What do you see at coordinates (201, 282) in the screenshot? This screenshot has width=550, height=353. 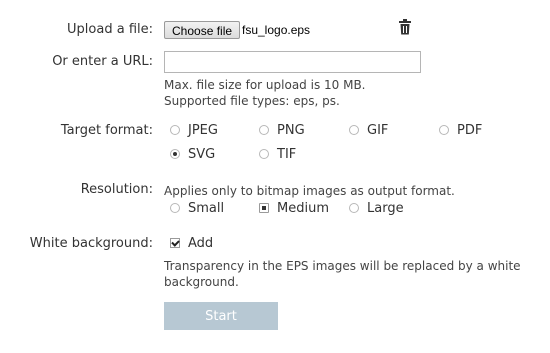 I see `transparency-note-line2: background.` at bounding box center [201, 282].